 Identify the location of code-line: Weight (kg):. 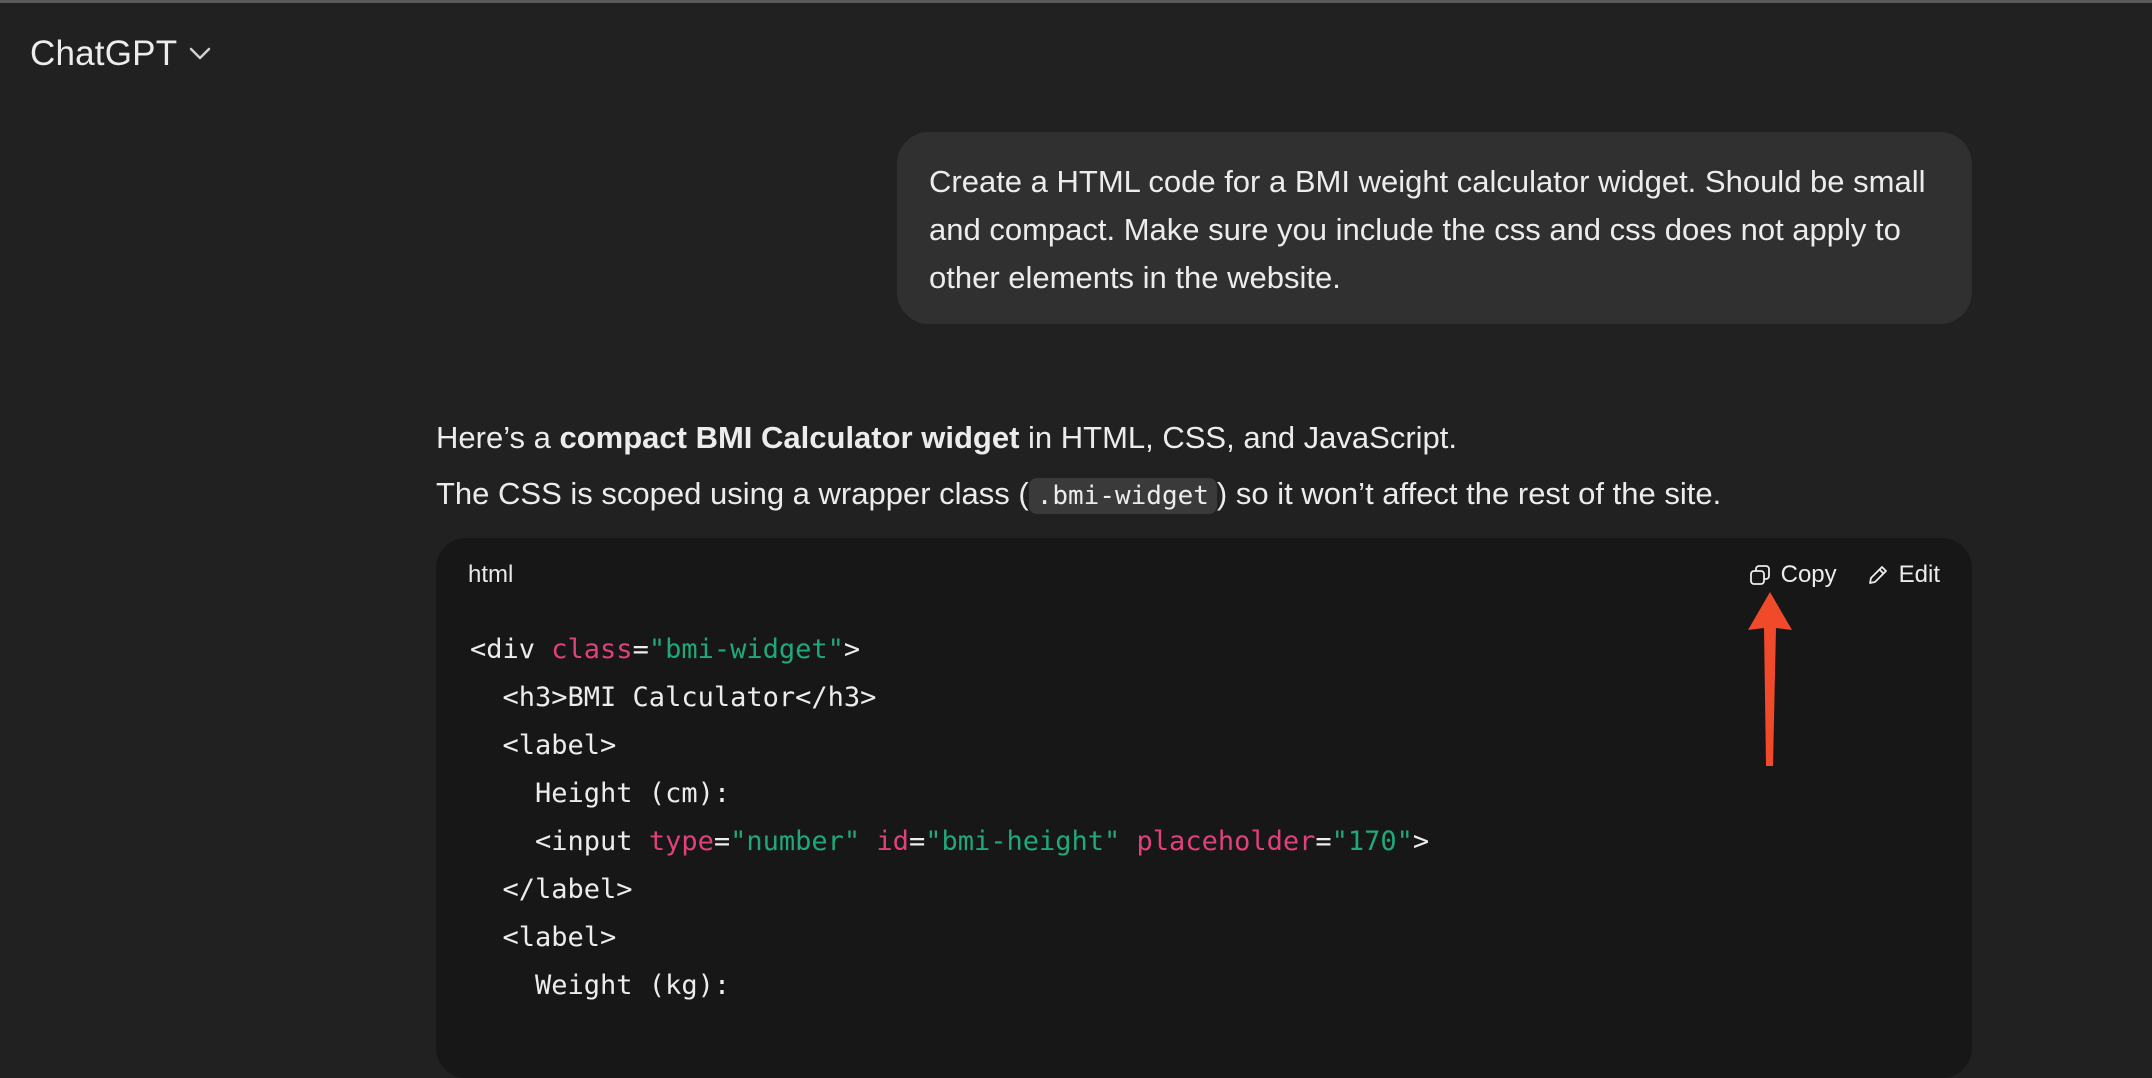
(1204, 986).